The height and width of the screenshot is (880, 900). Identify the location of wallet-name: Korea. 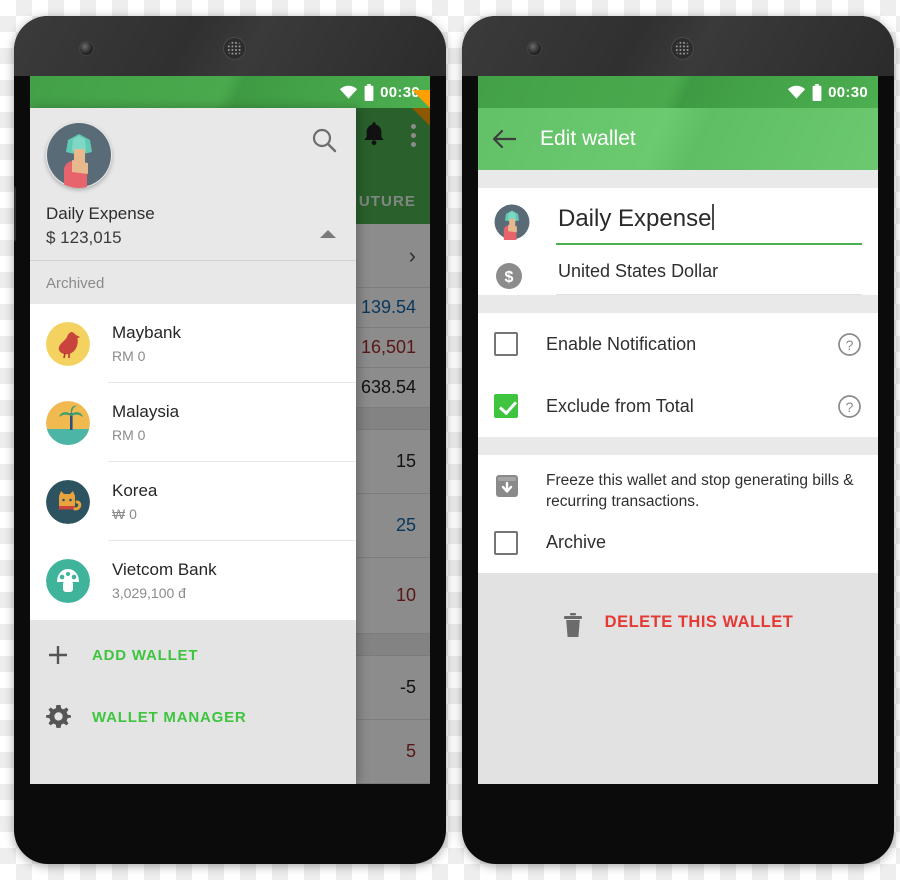
(135, 490).